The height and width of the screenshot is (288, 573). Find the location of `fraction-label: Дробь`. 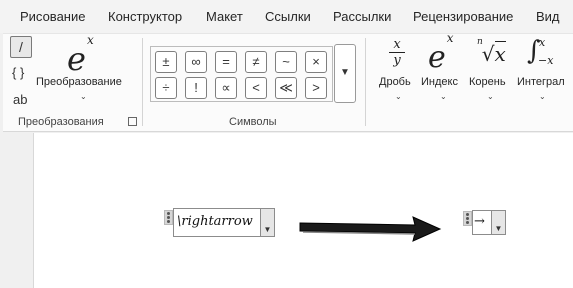

fraction-label: Дробь is located at coordinates (395, 82).